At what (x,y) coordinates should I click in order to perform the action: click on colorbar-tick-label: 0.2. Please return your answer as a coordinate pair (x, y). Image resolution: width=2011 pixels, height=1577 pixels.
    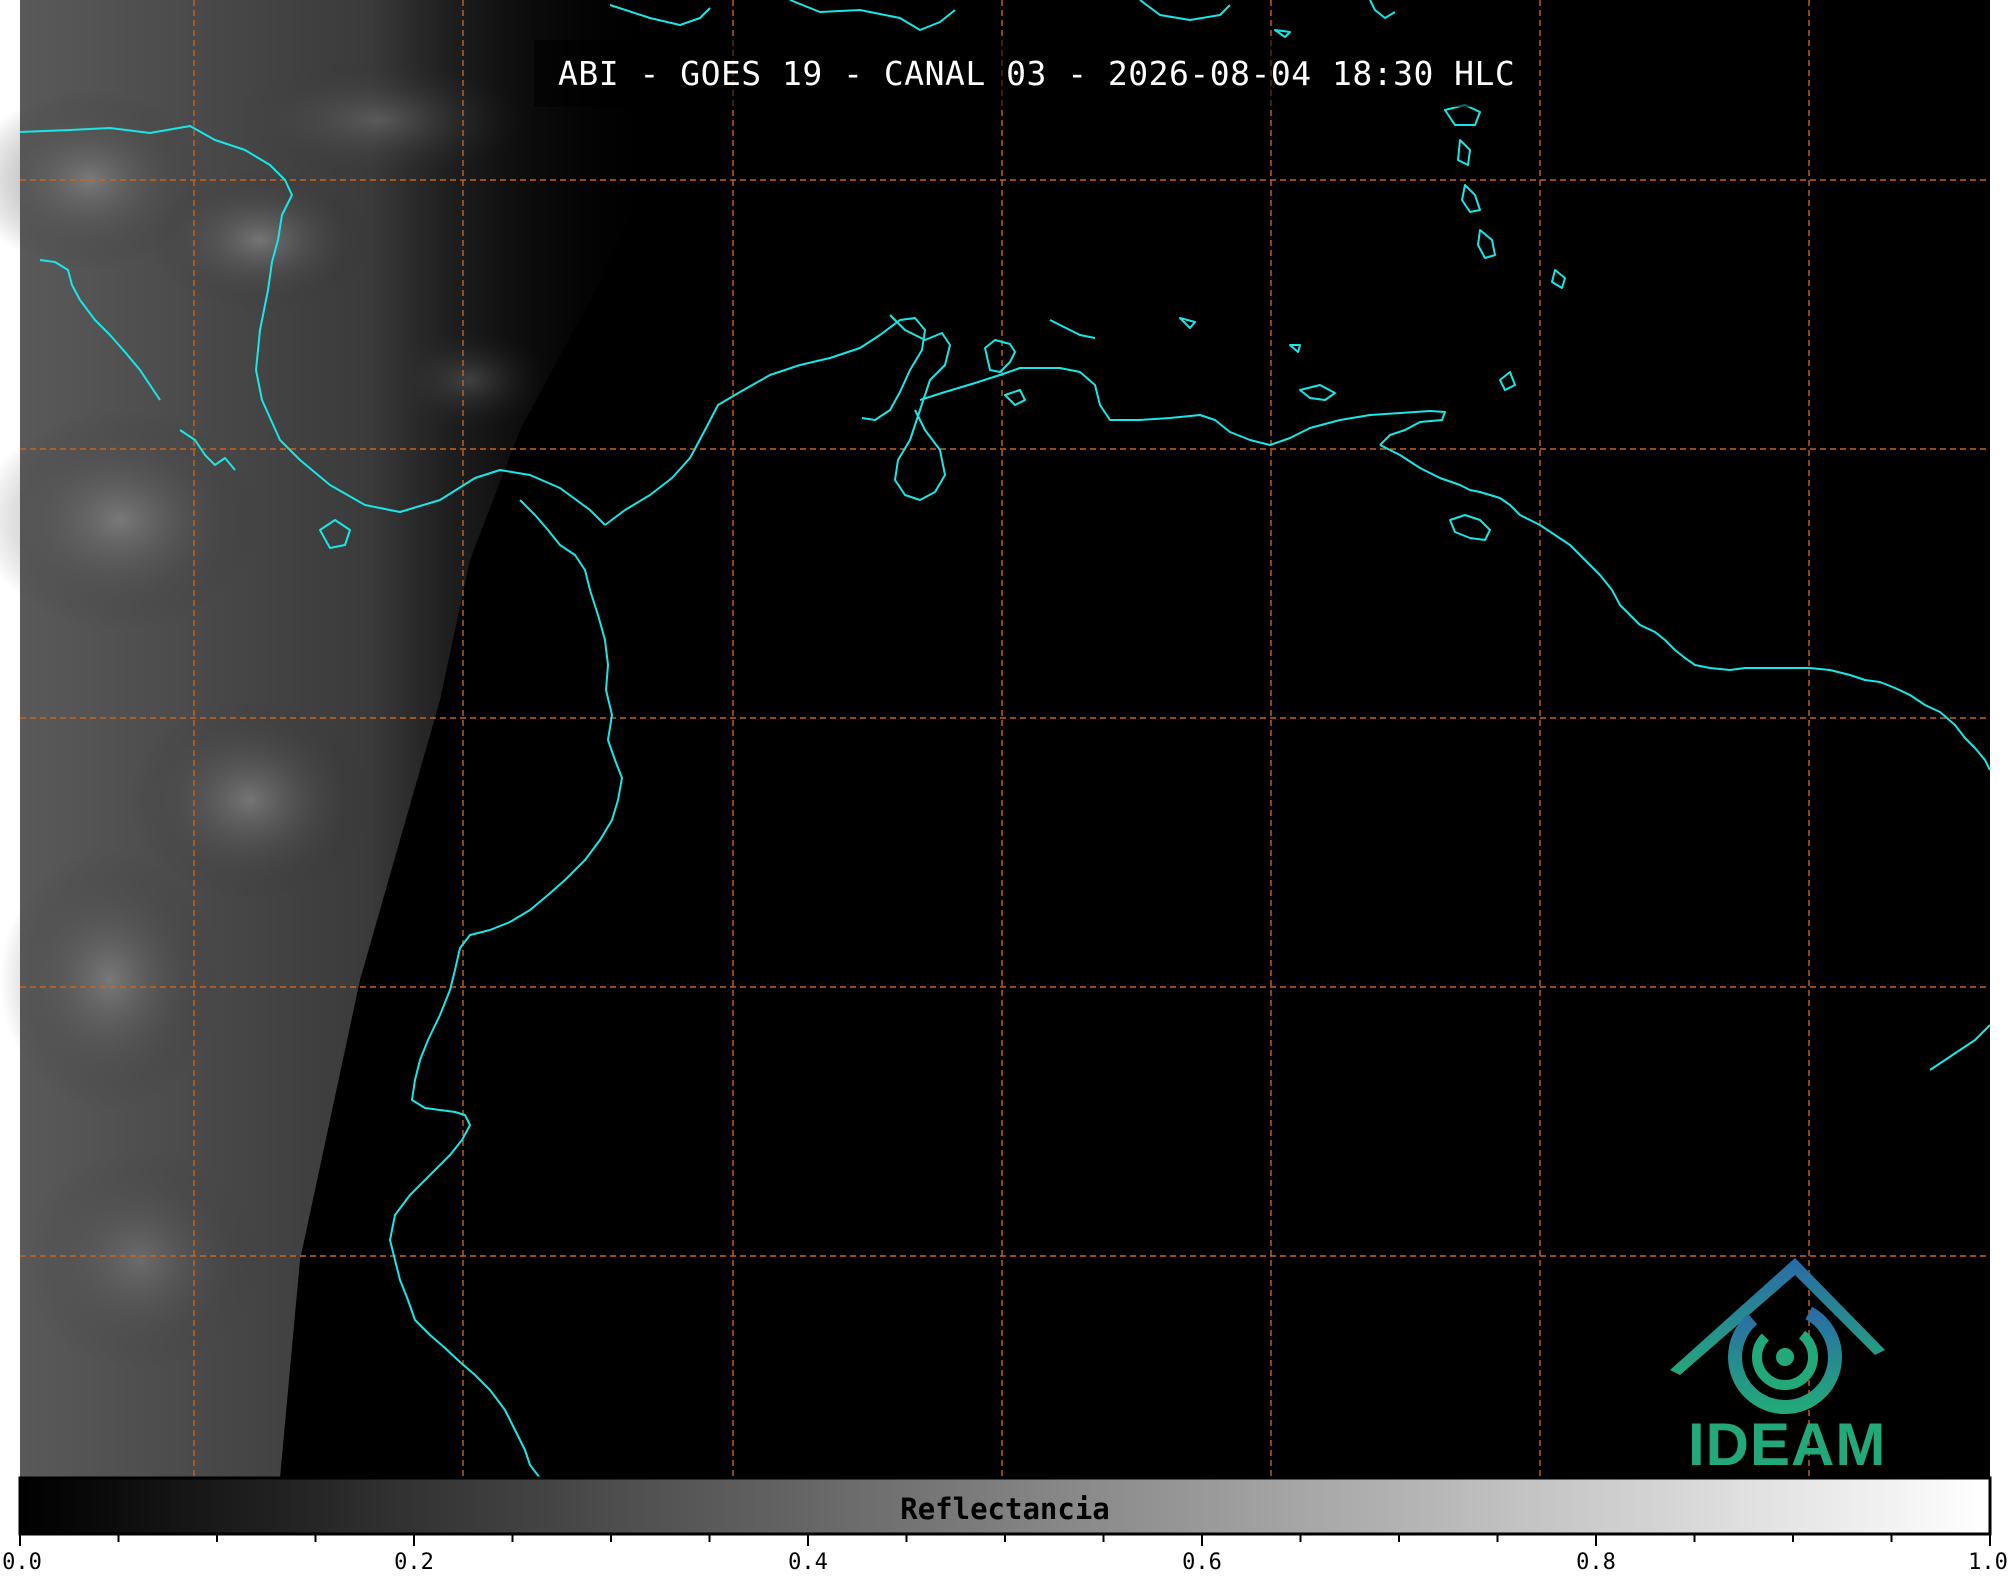
    Looking at the image, I should click on (414, 1562).